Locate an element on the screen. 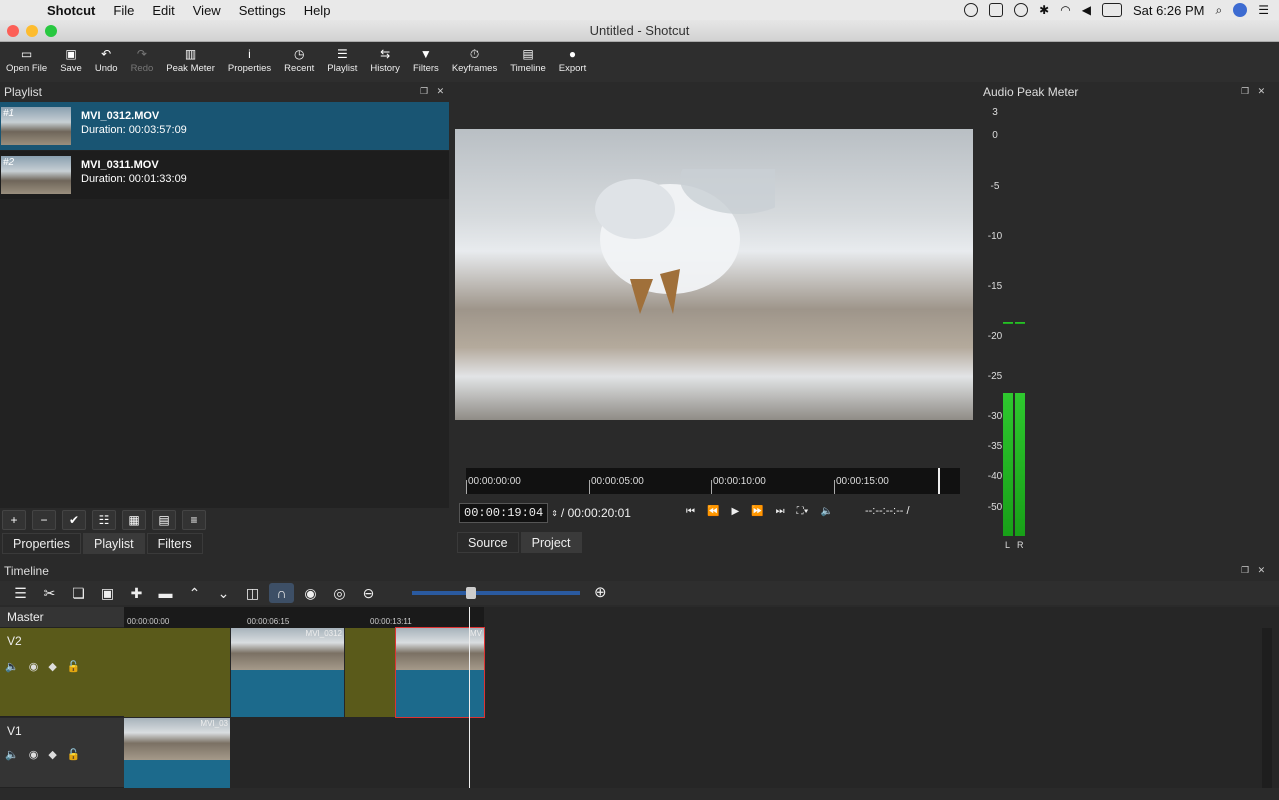 Image resolution: width=1279 pixels, height=800 pixels. zoom-slider is located at coordinates (496, 593).